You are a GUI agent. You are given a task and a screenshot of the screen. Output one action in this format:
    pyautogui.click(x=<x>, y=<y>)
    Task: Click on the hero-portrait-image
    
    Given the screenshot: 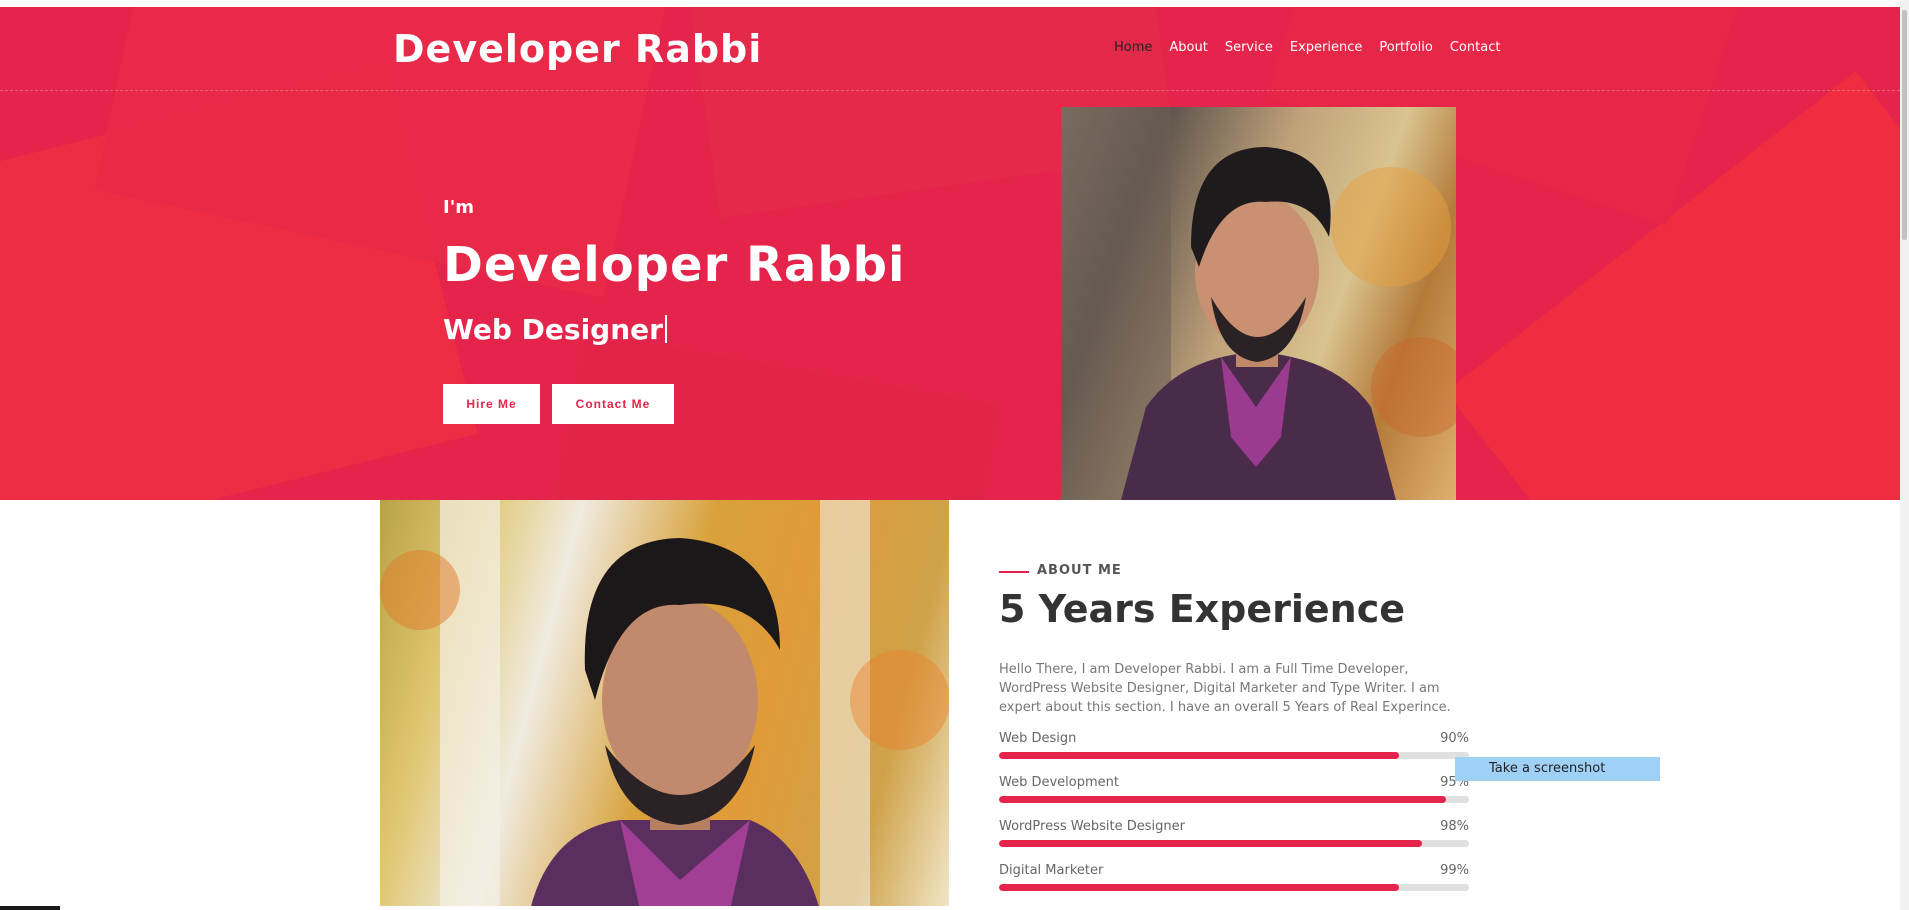 What is the action you would take?
    pyautogui.click(x=1258, y=303)
    